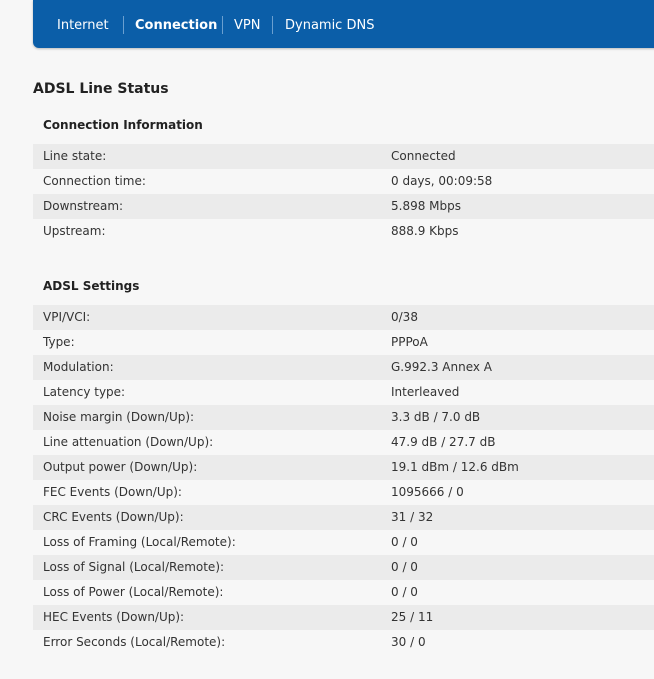 This screenshot has width=654, height=679. What do you see at coordinates (101, 89) in the screenshot?
I see `page-title: ADSL Line Status` at bounding box center [101, 89].